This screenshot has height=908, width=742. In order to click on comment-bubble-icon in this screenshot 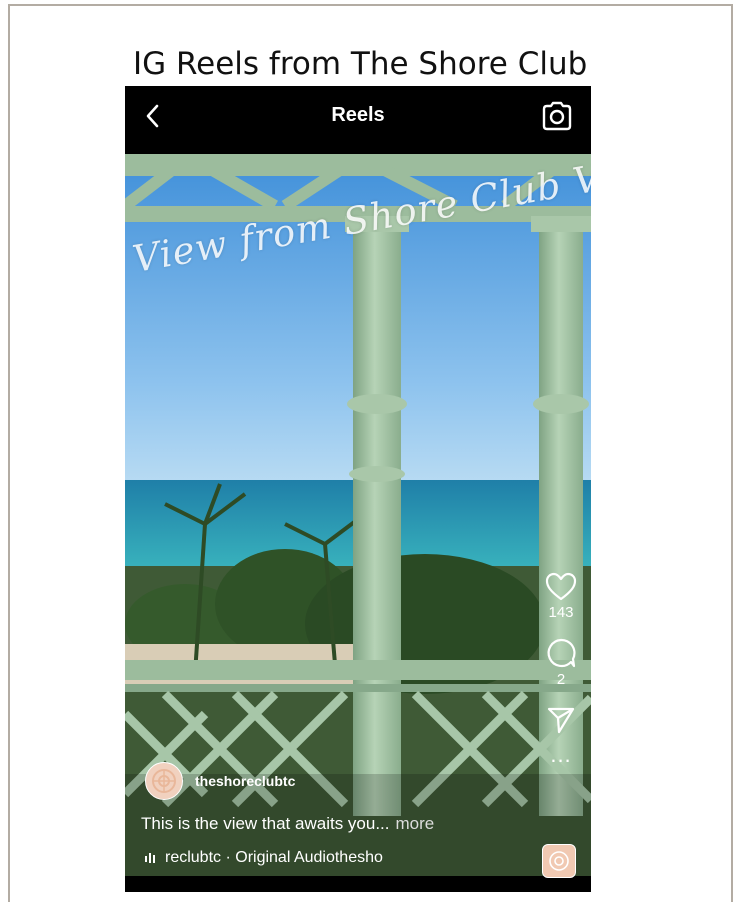, I will do `click(561, 653)`.